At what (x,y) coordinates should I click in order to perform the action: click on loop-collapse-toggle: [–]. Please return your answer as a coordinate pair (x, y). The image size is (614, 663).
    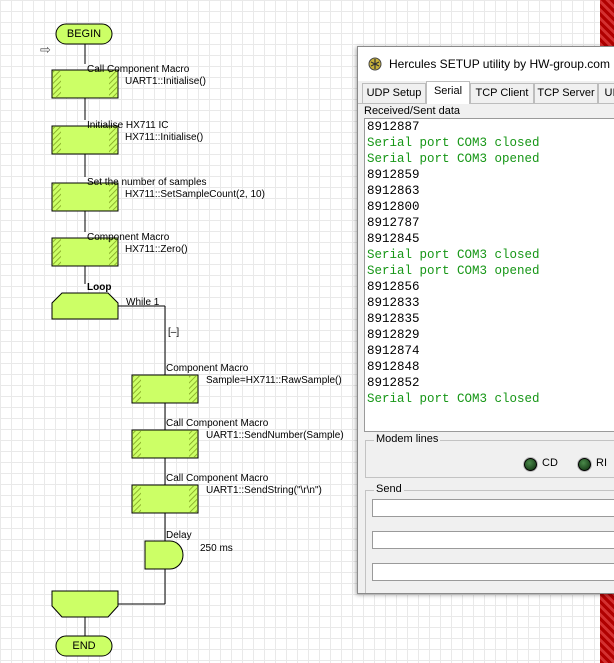
    Looking at the image, I should click on (174, 332).